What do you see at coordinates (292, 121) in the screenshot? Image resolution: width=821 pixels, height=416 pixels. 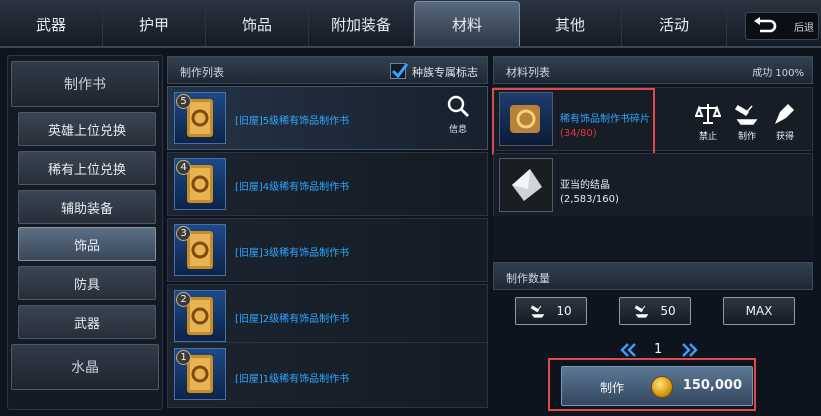 I see `craft-item-name: [旧屋]5级稀有饰品制作书` at bounding box center [292, 121].